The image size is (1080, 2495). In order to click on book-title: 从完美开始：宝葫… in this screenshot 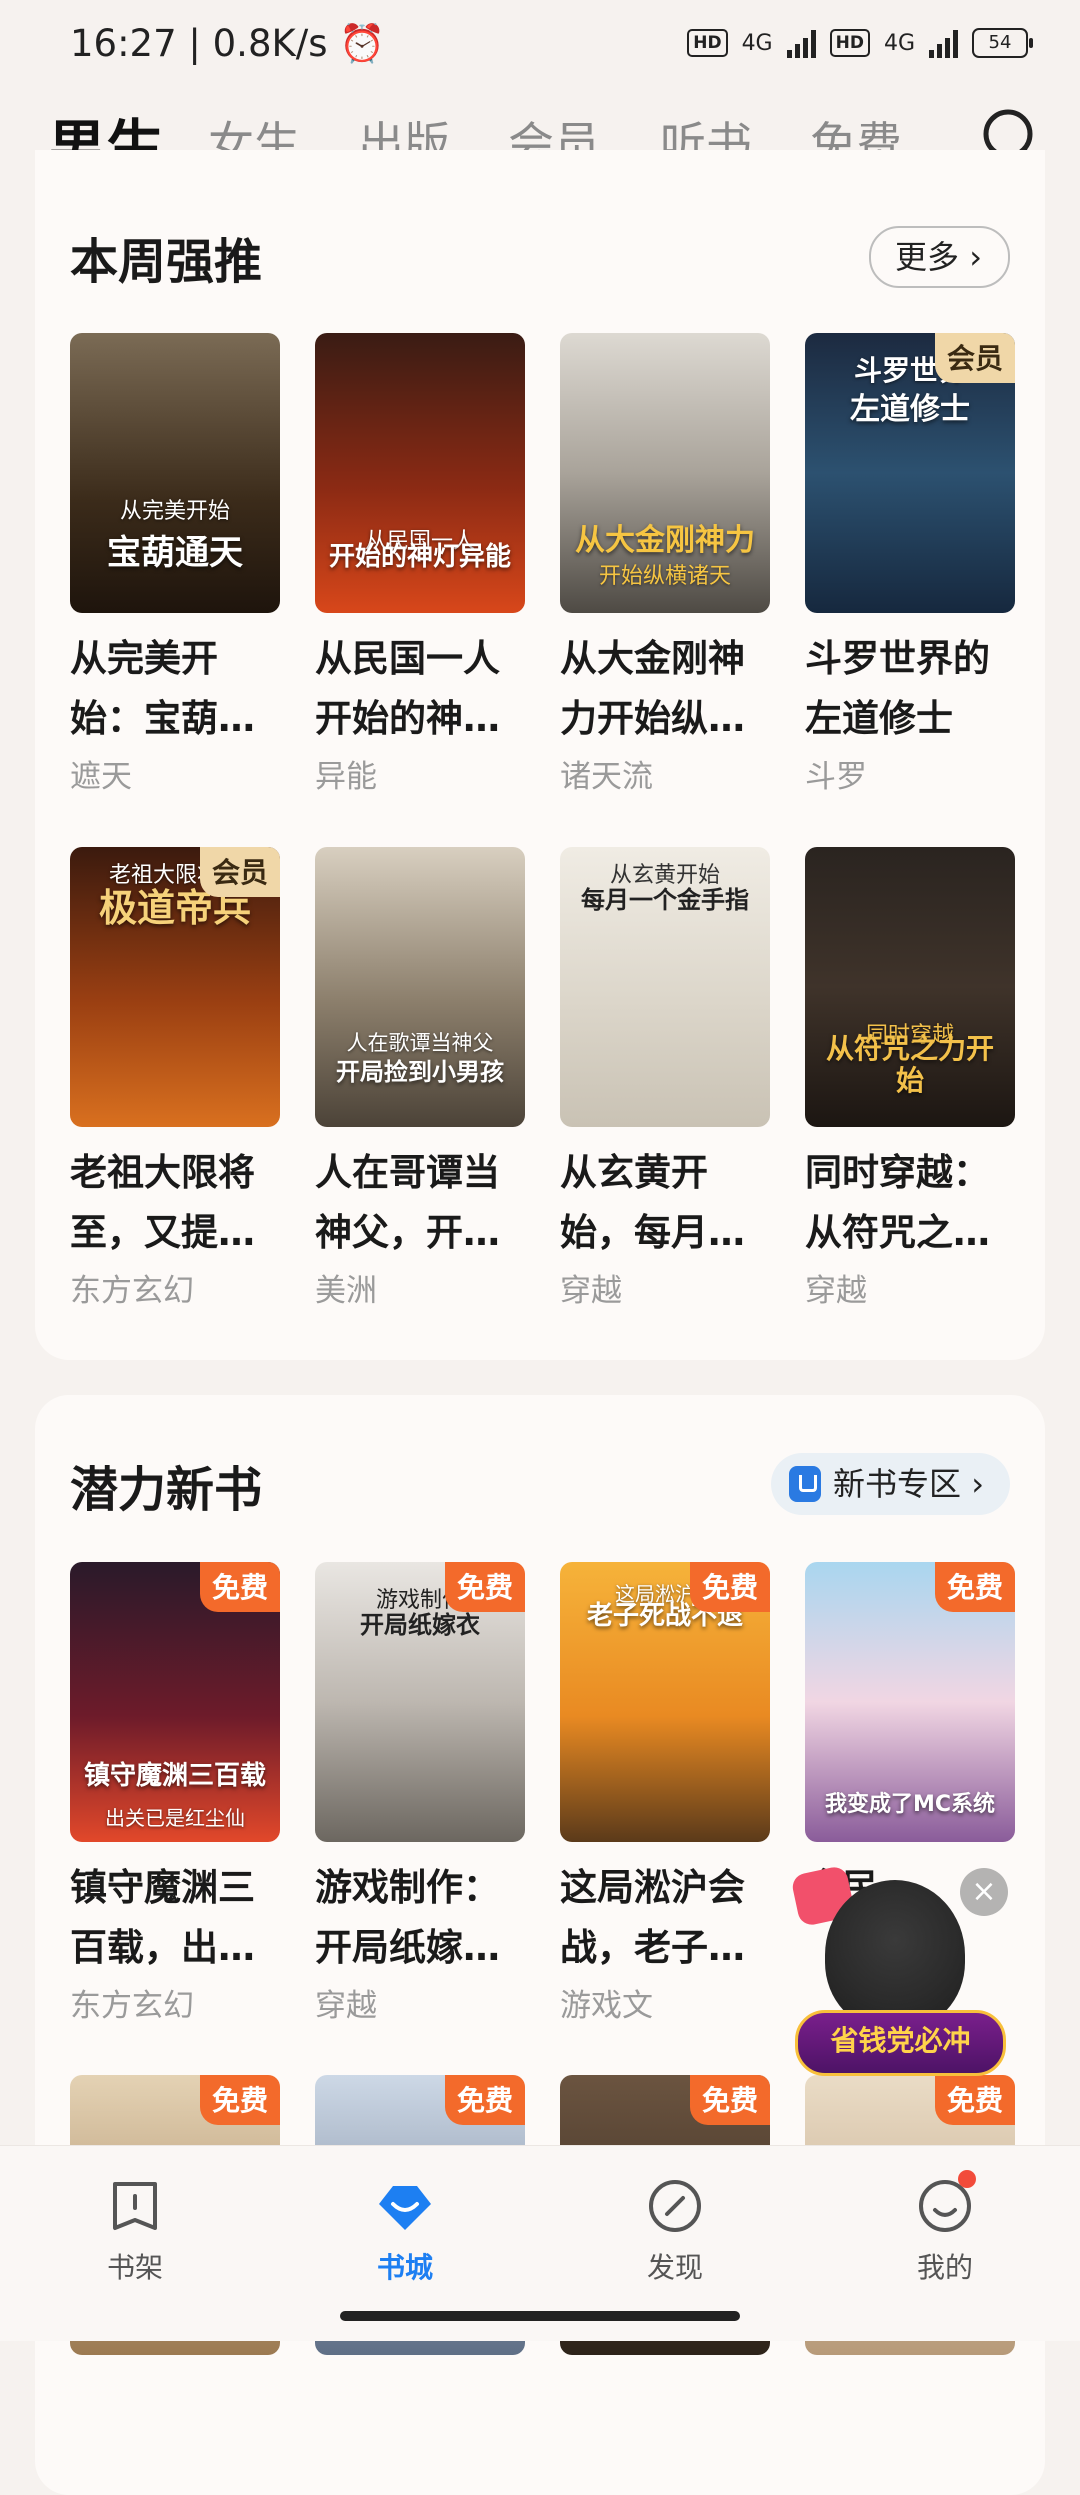, I will do `click(175, 689)`.